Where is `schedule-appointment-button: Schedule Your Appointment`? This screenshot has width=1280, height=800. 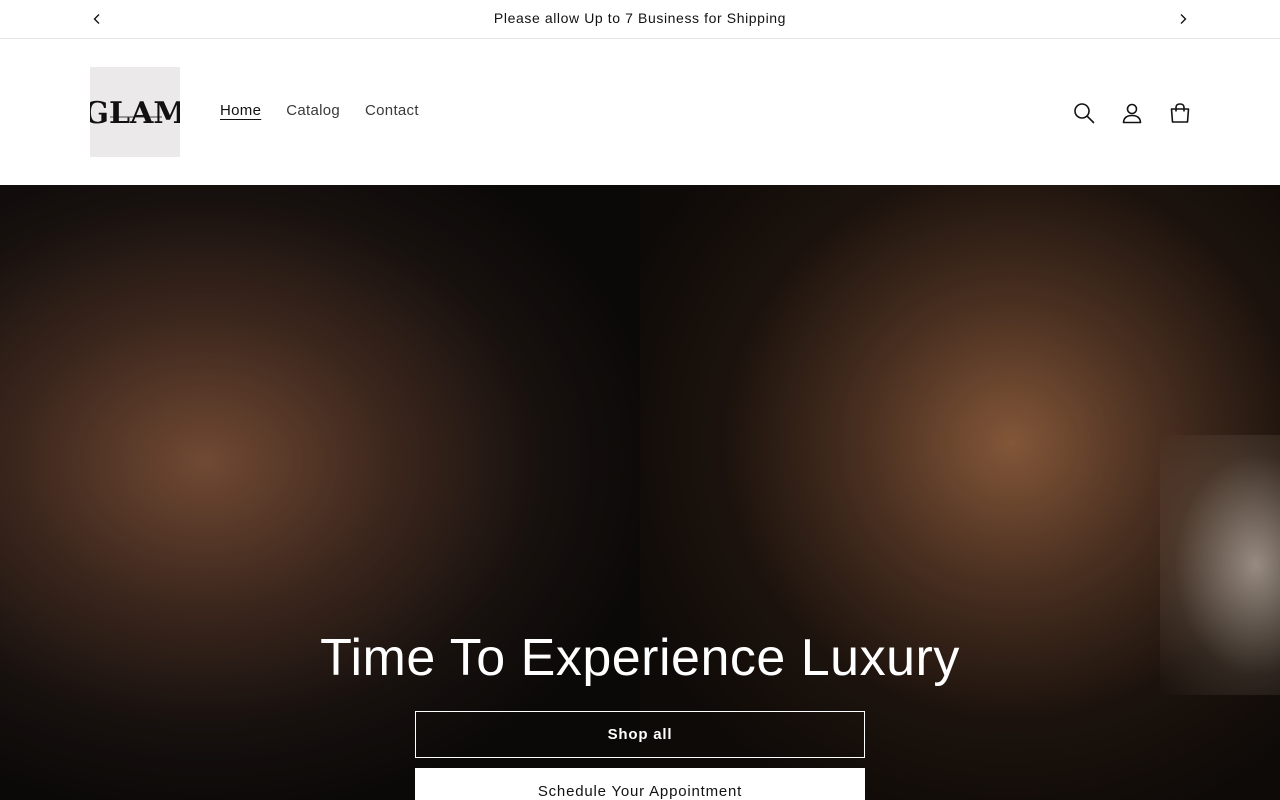
schedule-appointment-button: Schedule Your Appointment is located at coordinates (640, 784).